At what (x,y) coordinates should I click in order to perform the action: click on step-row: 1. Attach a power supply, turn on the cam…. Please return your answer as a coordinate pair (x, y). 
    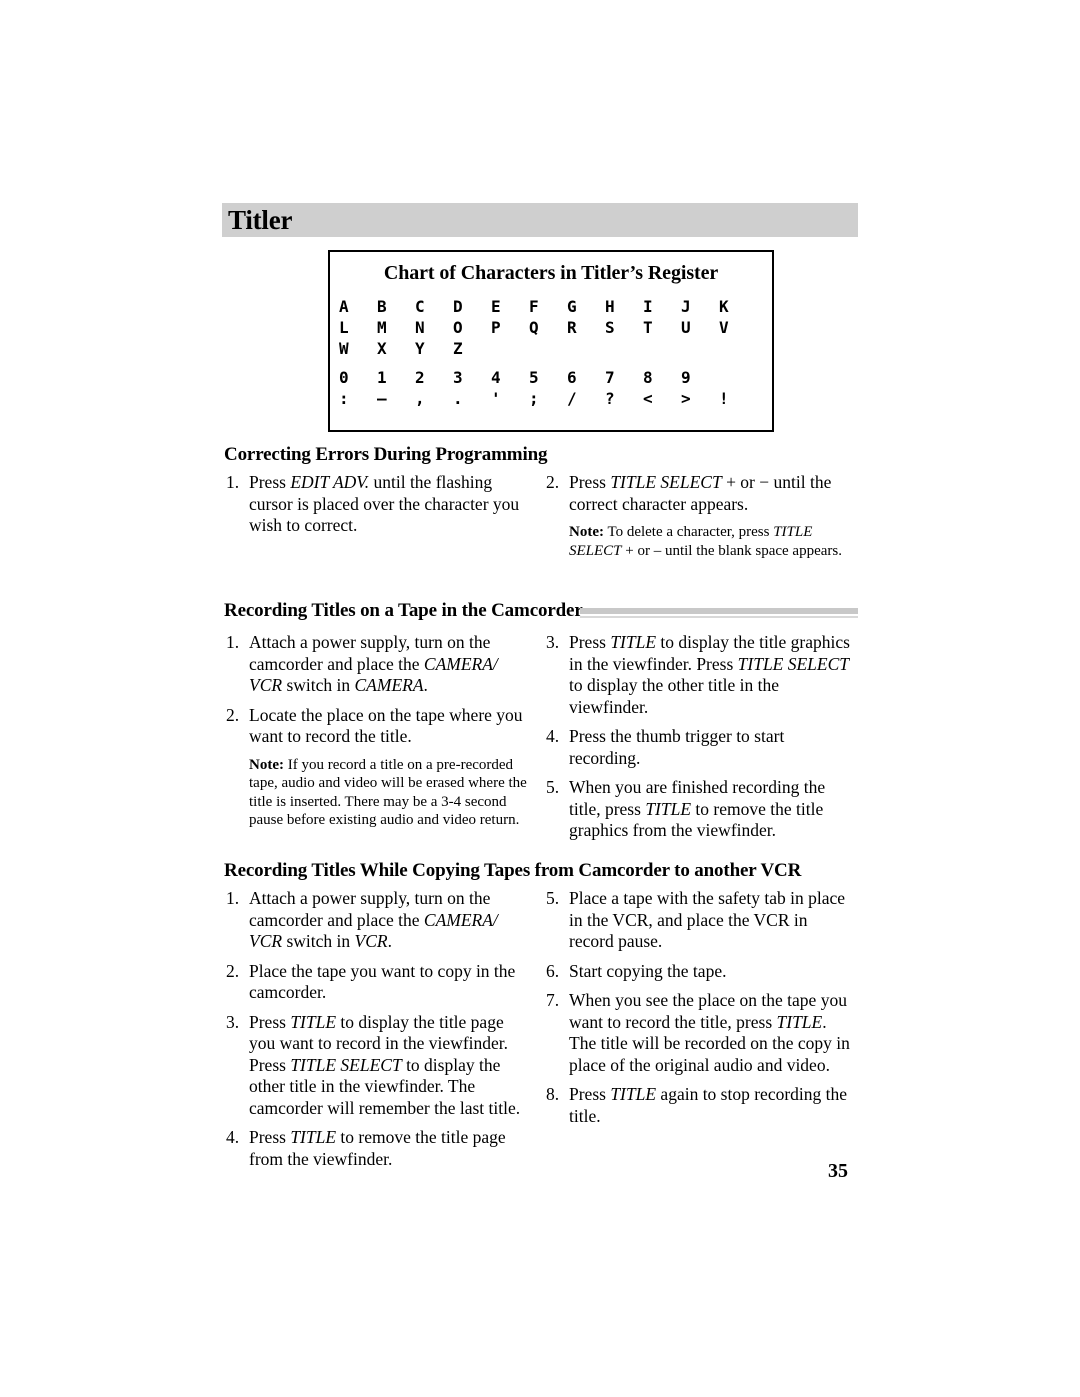
    Looking at the image, I should click on (380, 664).